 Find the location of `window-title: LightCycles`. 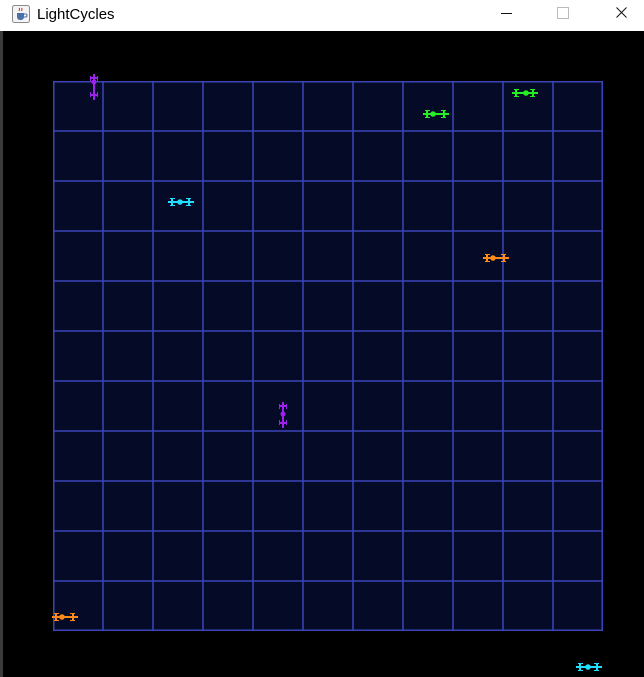

window-title: LightCycles is located at coordinates (76, 14).